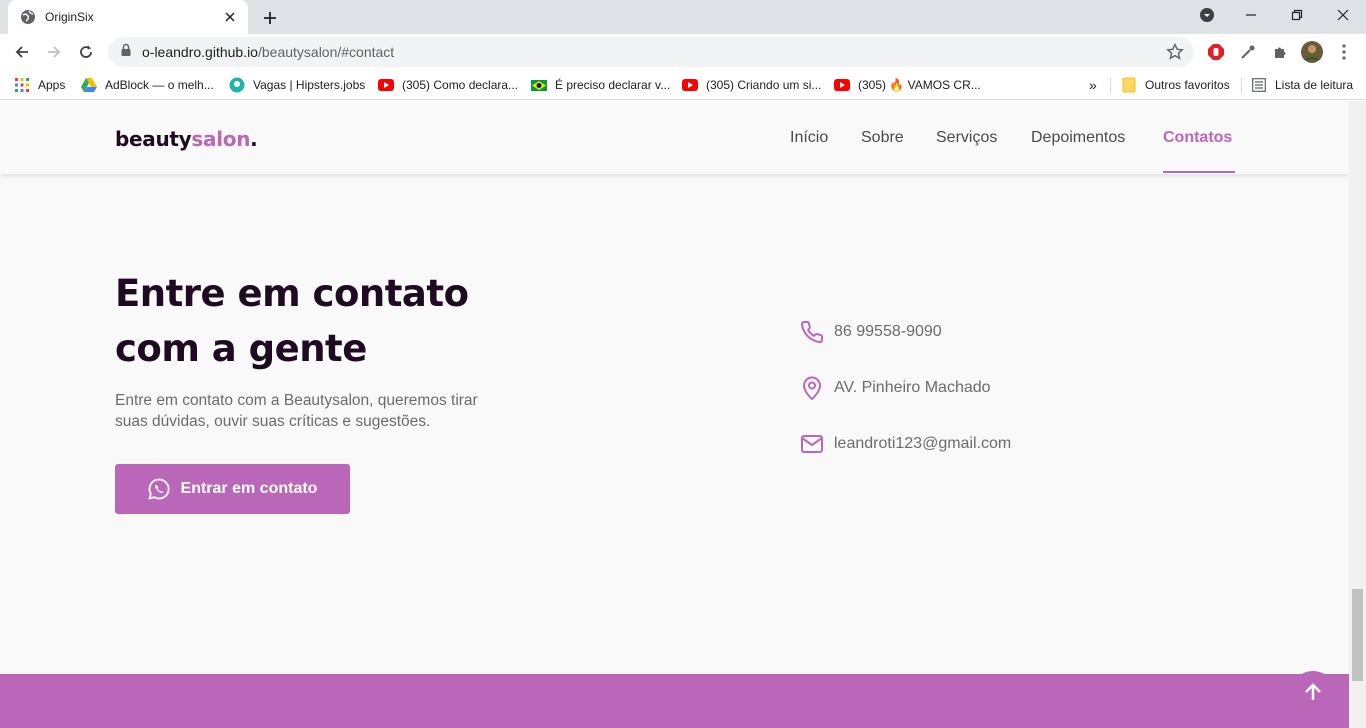 This screenshot has height=728, width=1366. Describe the element at coordinates (651, 52) in the screenshot. I see `address-bar: o-leandro.github.io/beautysalon/#contact` at that location.